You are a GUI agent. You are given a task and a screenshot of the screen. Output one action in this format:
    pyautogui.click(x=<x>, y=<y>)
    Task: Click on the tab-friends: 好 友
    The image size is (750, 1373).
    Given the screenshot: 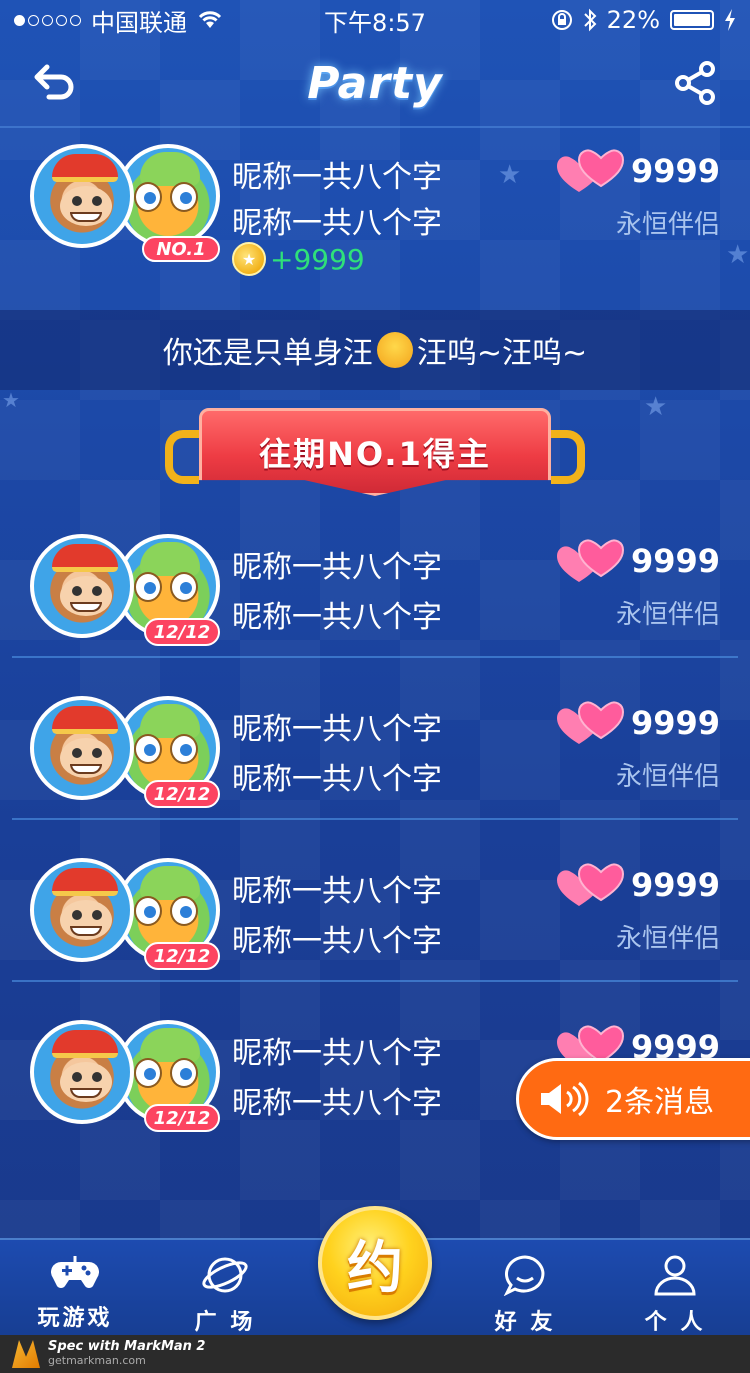 What is the action you would take?
    pyautogui.click(x=525, y=1295)
    